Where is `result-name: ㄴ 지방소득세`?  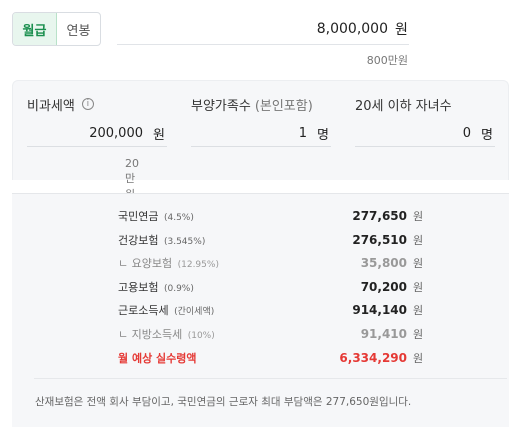
result-name: ㄴ 지방소득세 is located at coordinates (150, 334).